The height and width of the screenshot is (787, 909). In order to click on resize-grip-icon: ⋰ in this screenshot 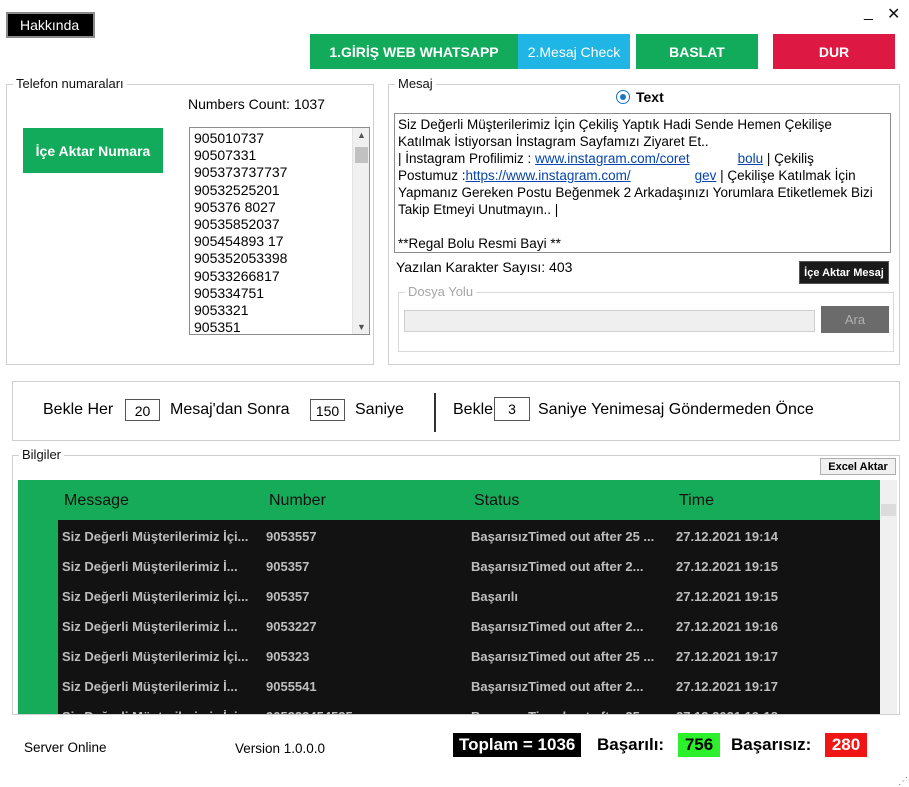, I will do `click(903, 781)`.